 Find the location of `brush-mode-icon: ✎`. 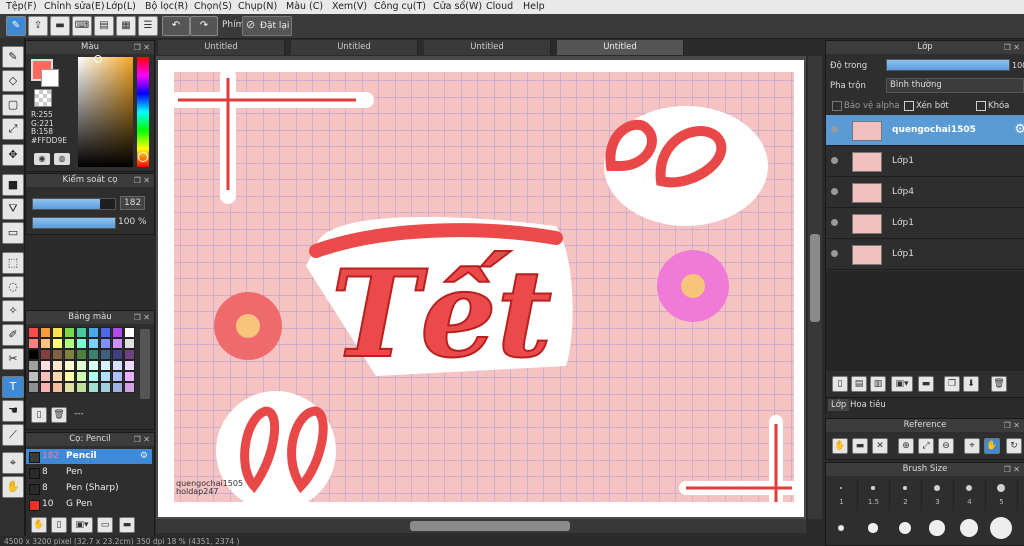

brush-mode-icon: ✎ is located at coordinates (16, 26).